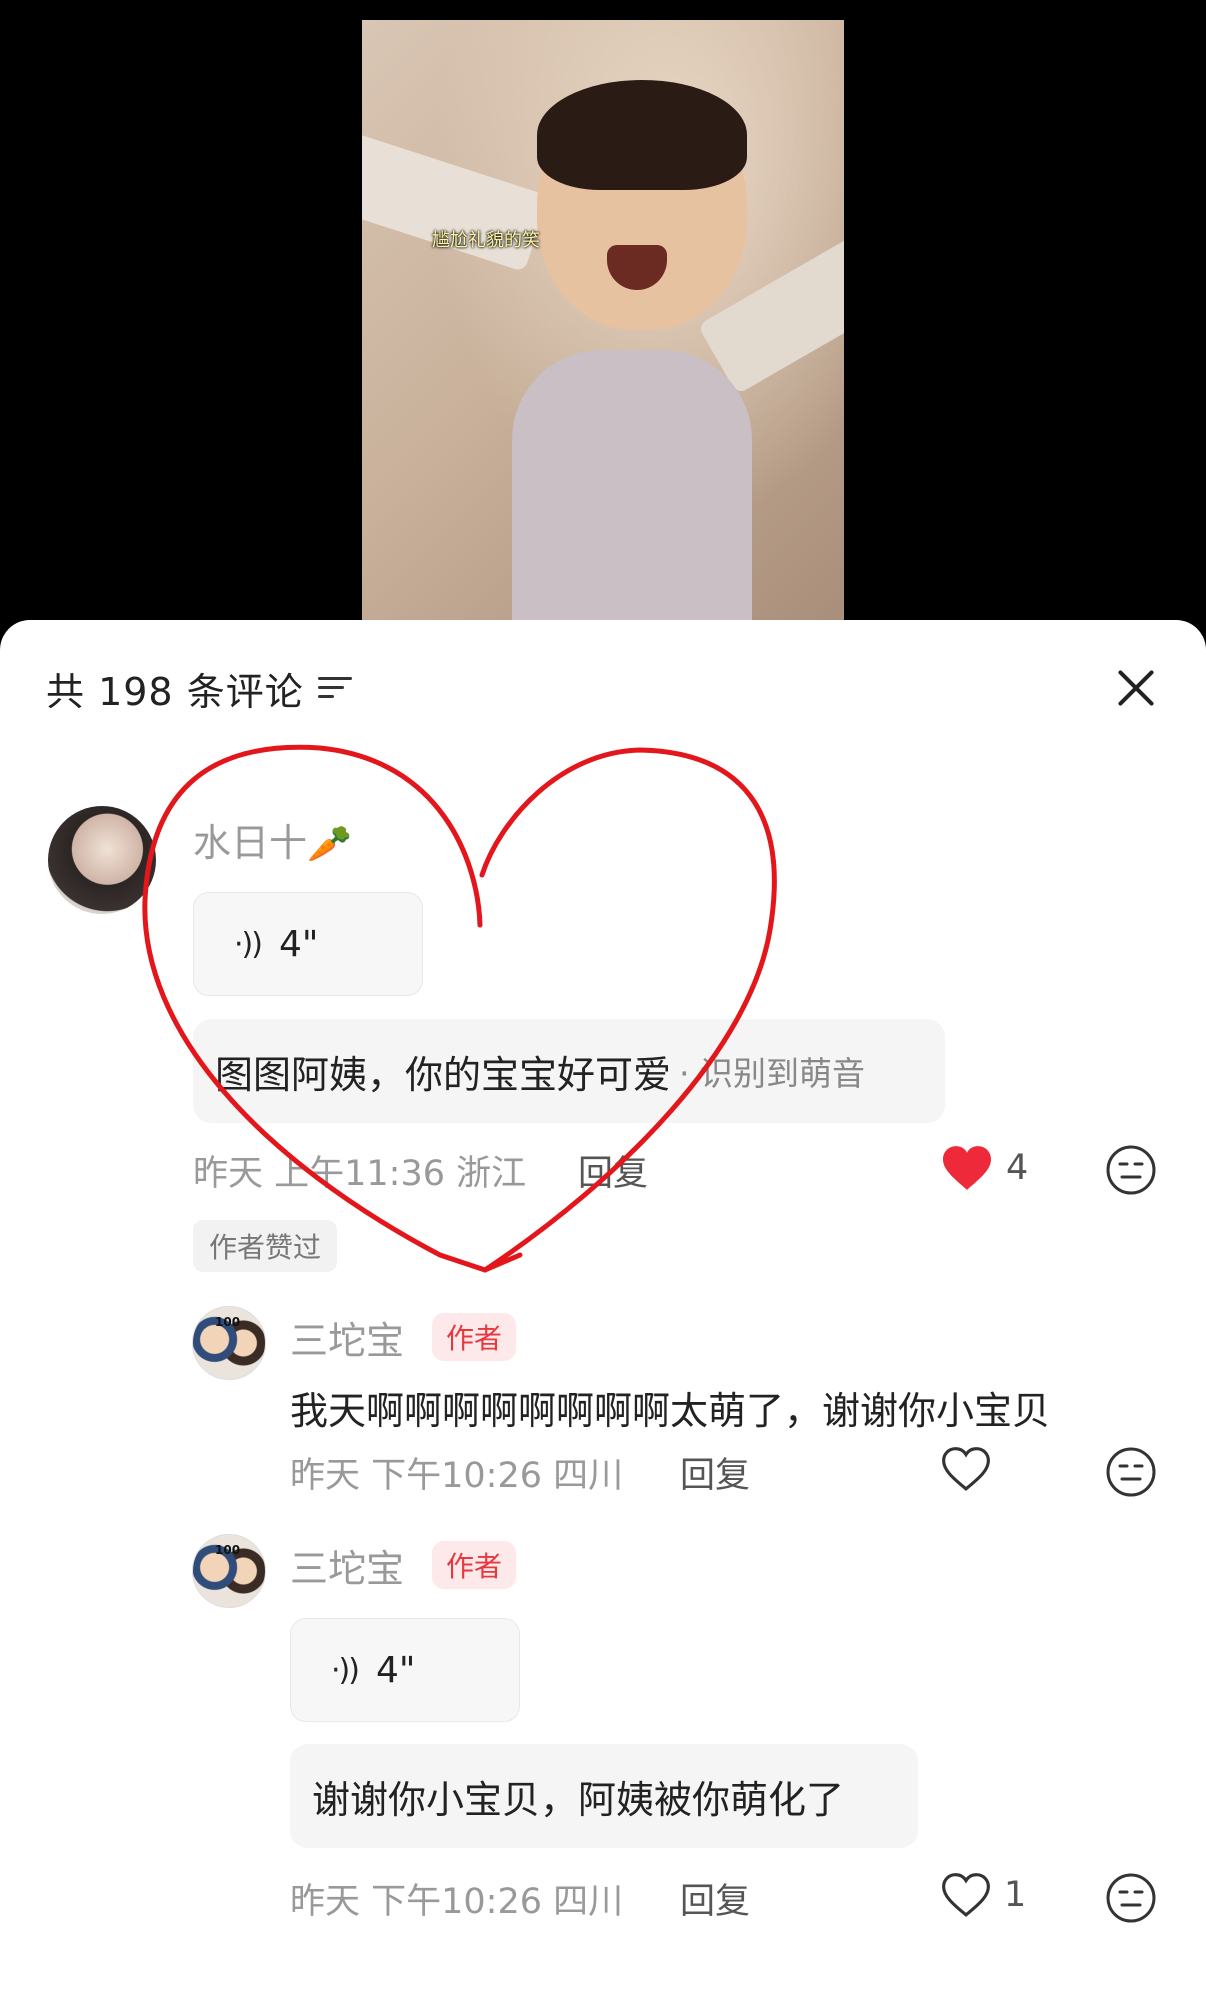 The image size is (1206, 1992). What do you see at coordinates (329, 844) in the screenshot?
I see `carrot-emoji: 🥕` at bounding box center [329, 844].